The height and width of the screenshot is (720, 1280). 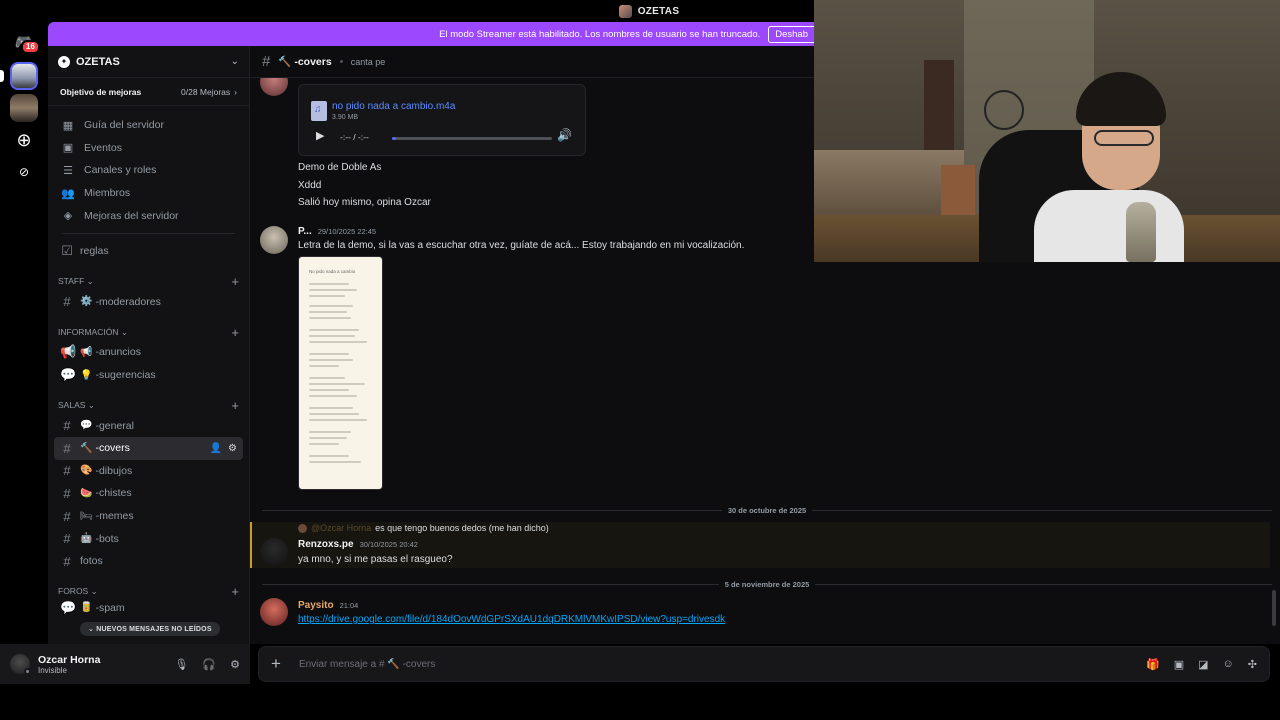 What do you see at coordinates (113, 493) in the screenshot?
I see `channel-label: -chistes` at bounding box center [113, 493].